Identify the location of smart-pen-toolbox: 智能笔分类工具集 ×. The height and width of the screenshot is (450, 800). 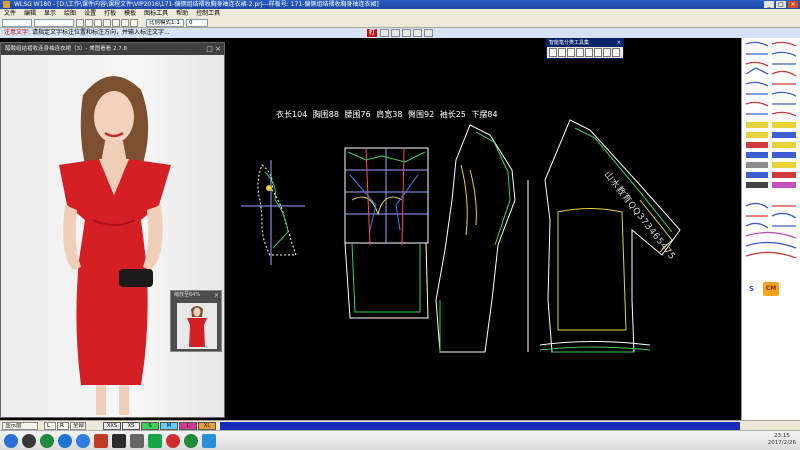
(585, 48).